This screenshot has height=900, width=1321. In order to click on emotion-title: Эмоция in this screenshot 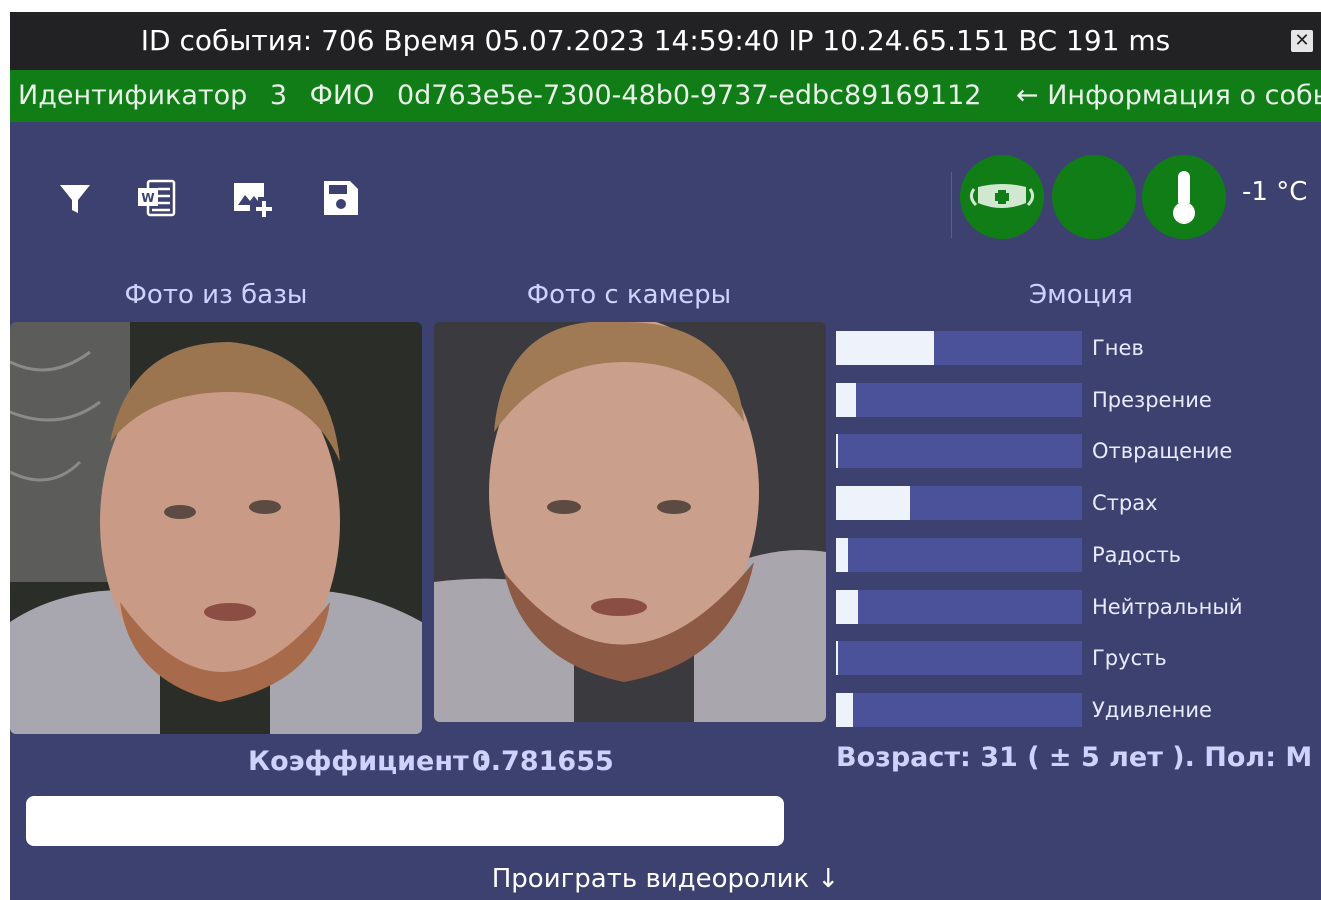, I will do `click(1081, 295)`.